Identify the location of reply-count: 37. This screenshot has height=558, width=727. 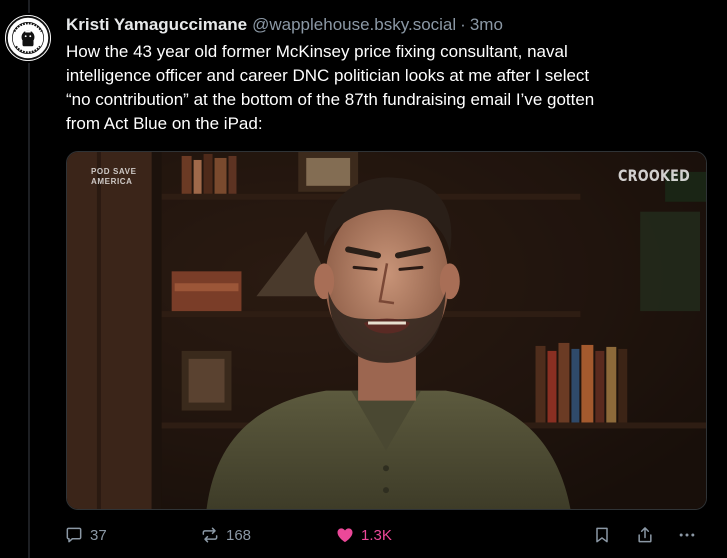
(98, 535).